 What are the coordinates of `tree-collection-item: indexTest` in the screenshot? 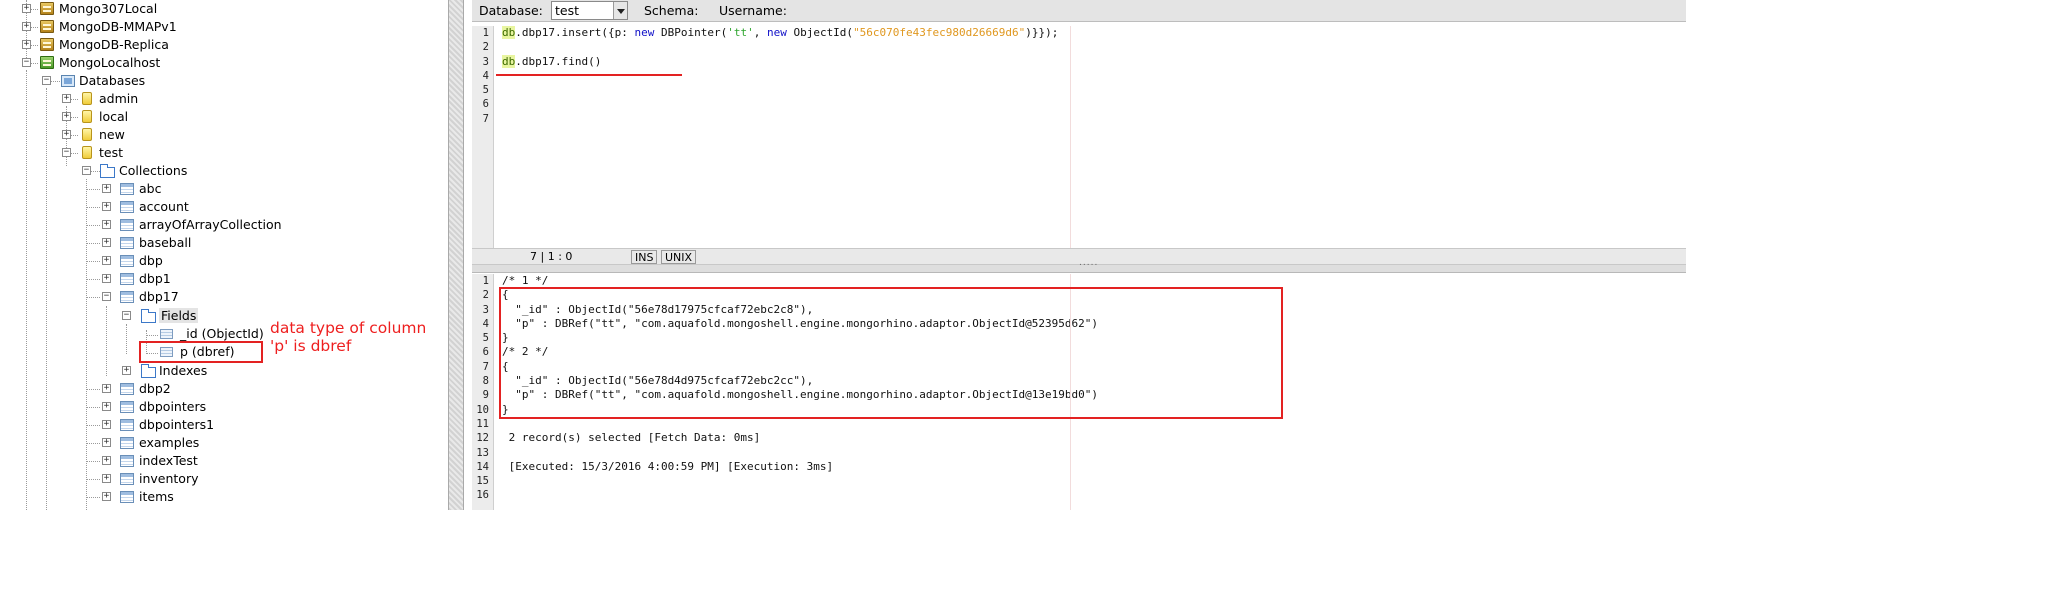 It's located at (168, 461).